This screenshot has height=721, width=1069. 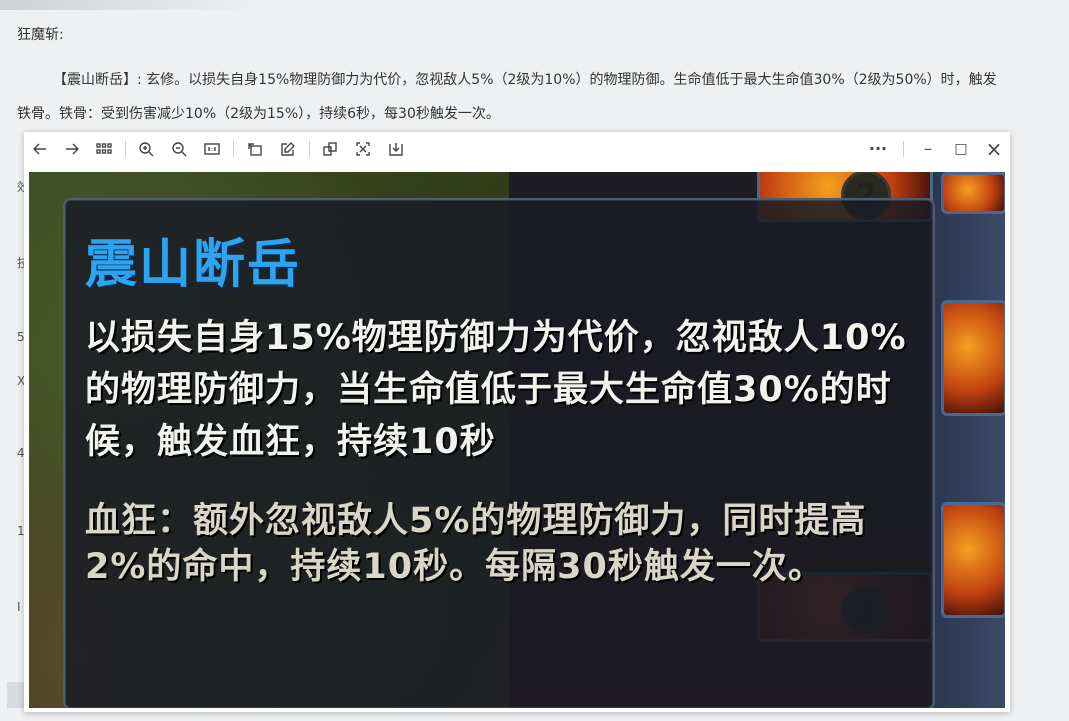 What do you see at coordinates (288, 149) in the screenshot?
I see `edit-icon` at bounding box center [288, 149].